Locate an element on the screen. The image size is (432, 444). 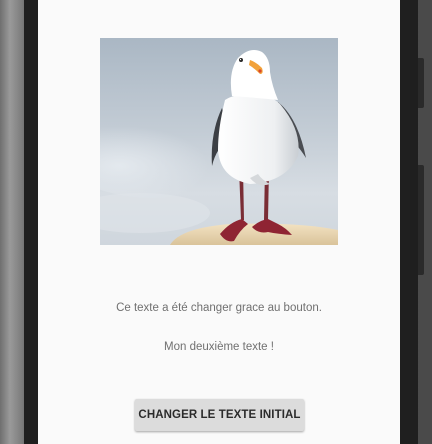
change-initial-text-button: CHANGER LE TEXTE INITIAL is located at coordinates (219, 415).